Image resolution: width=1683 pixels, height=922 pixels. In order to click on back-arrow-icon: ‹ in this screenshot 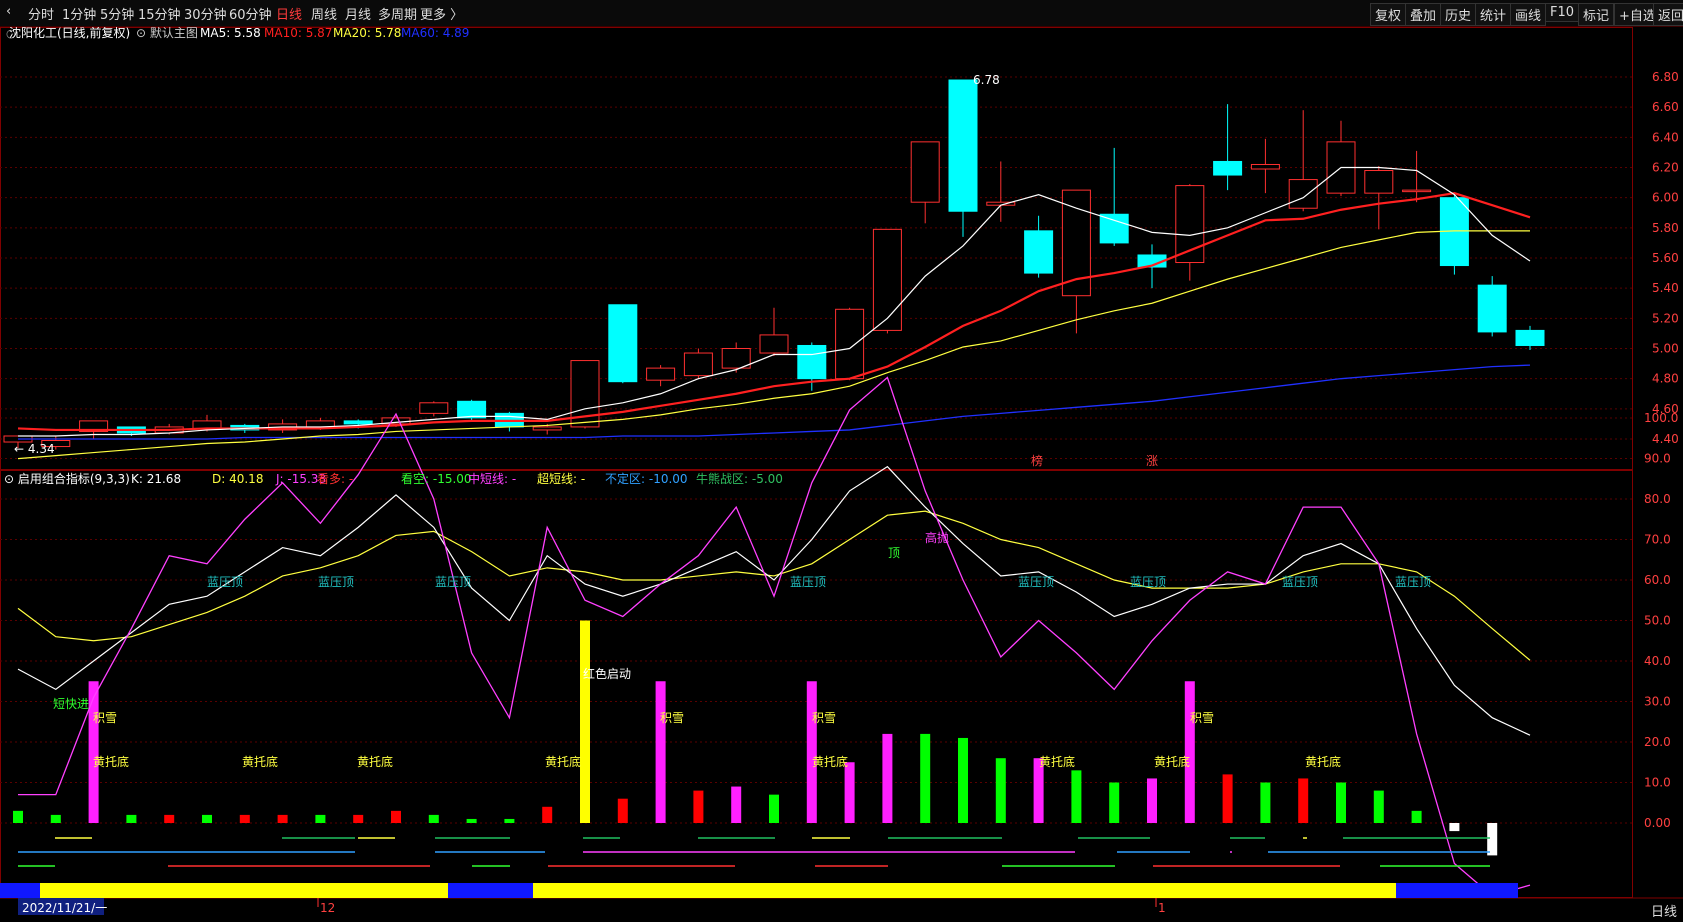, I will do `click(8, 11)`.